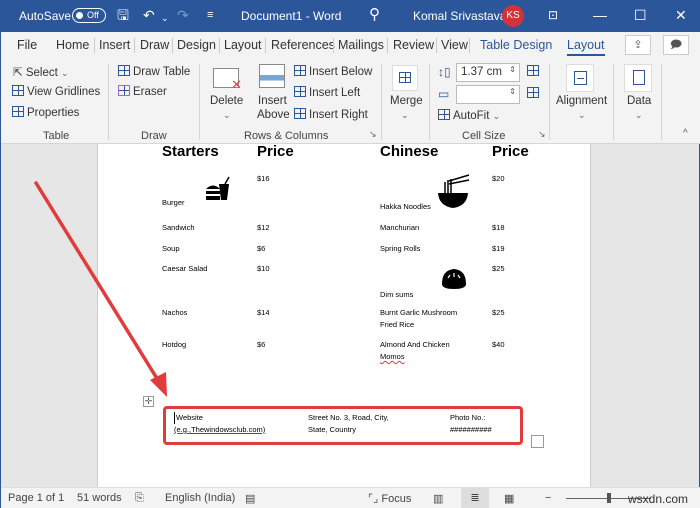  I want to click on page-count: Page 1 of 1, so click(36, 498).